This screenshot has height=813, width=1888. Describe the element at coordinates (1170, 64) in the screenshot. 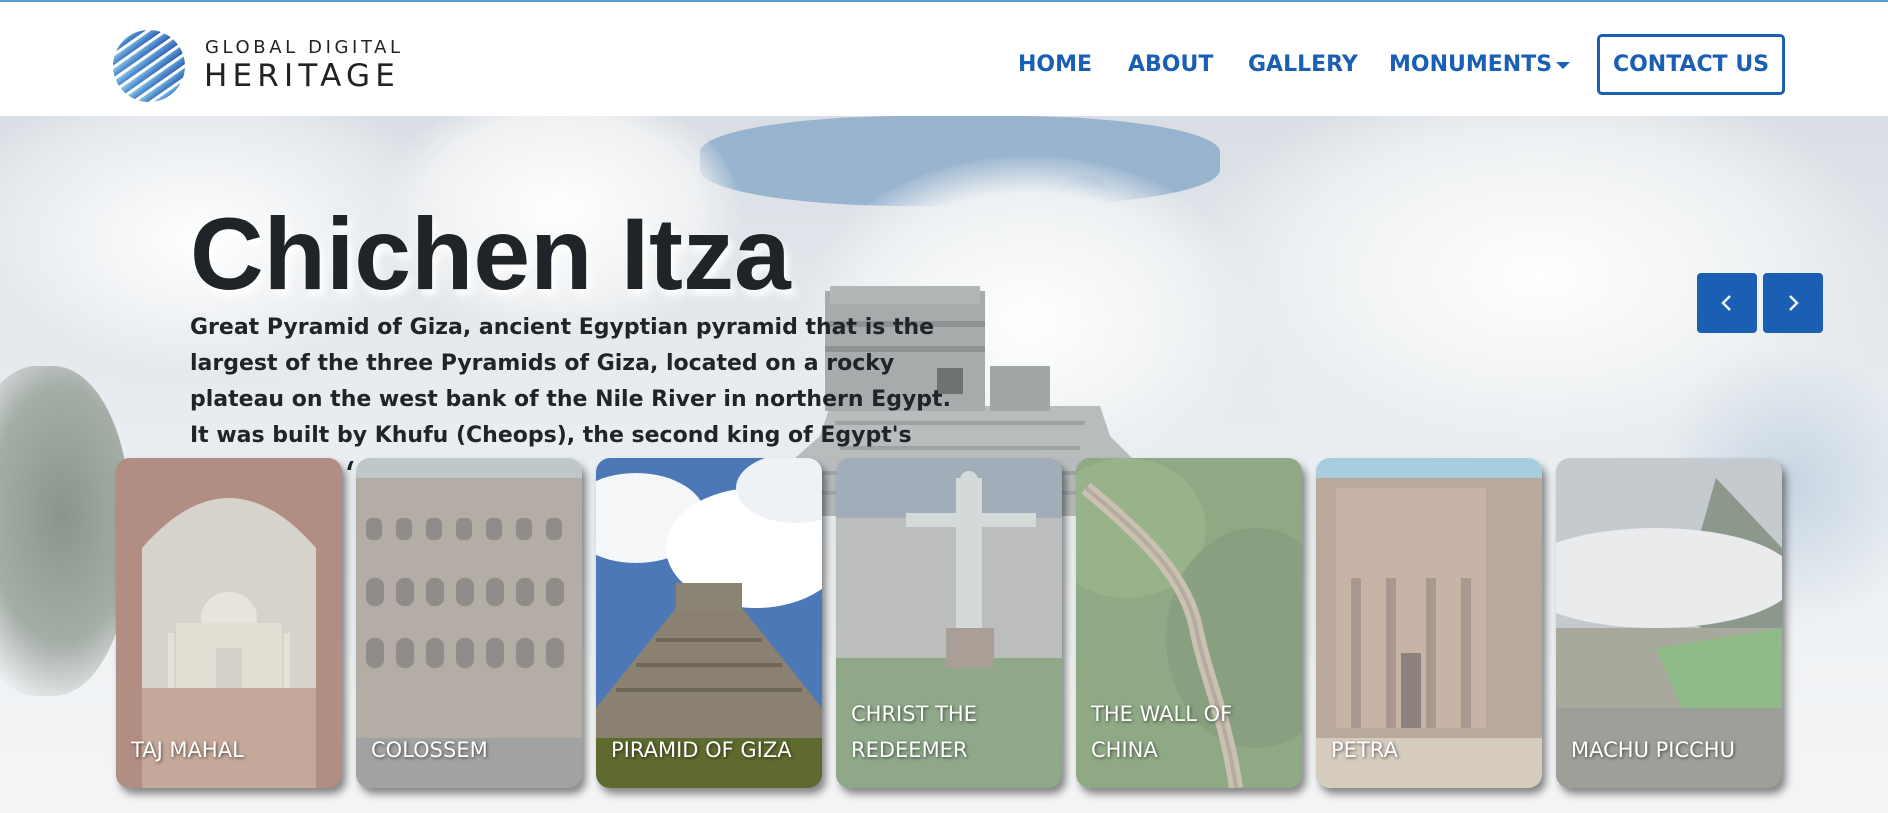

I see `nav-about: ABOUT` at that location.